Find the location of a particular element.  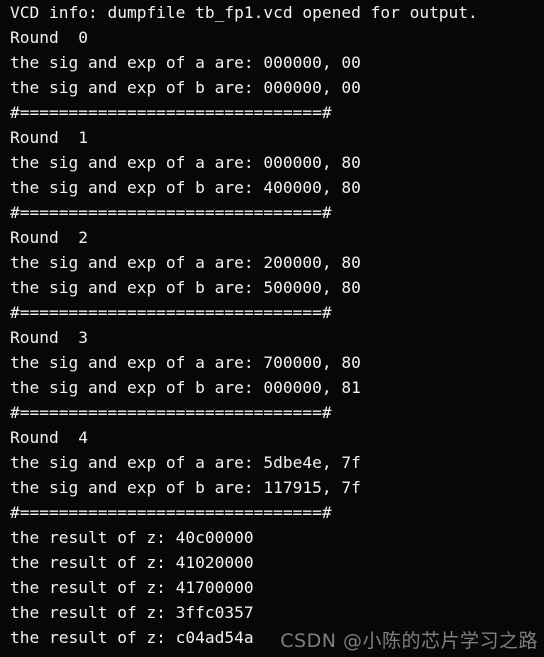

console-line: the sig and exp of b are: 117915, 7f is located at coordinates (185, 487).